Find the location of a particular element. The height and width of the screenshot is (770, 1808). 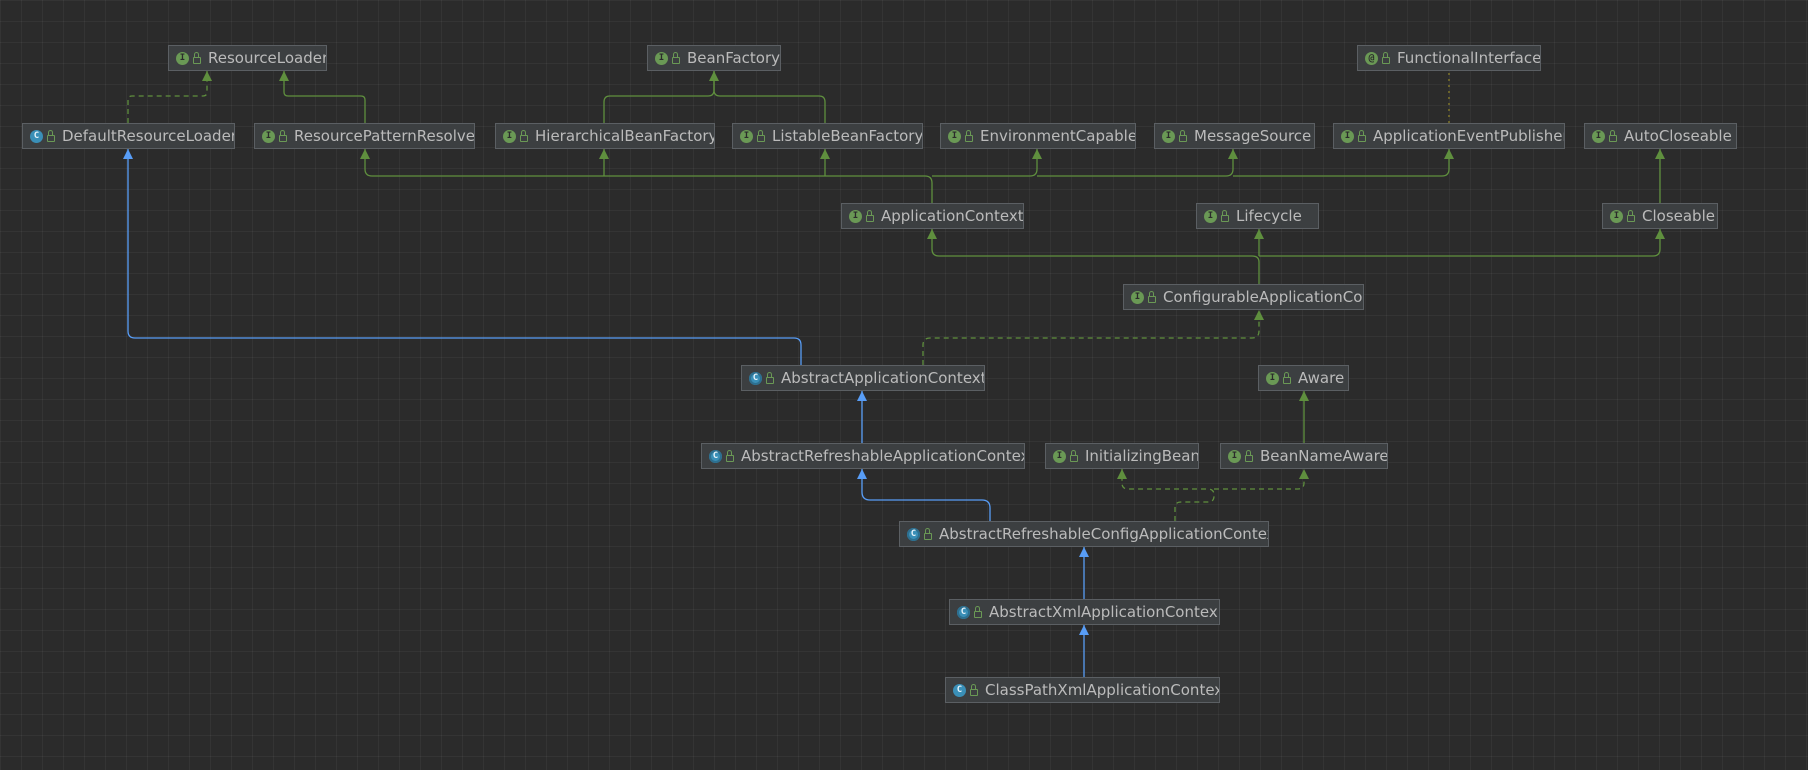

node-beannameaware: I BeanNameAware is located at coordinates (1304, 456).